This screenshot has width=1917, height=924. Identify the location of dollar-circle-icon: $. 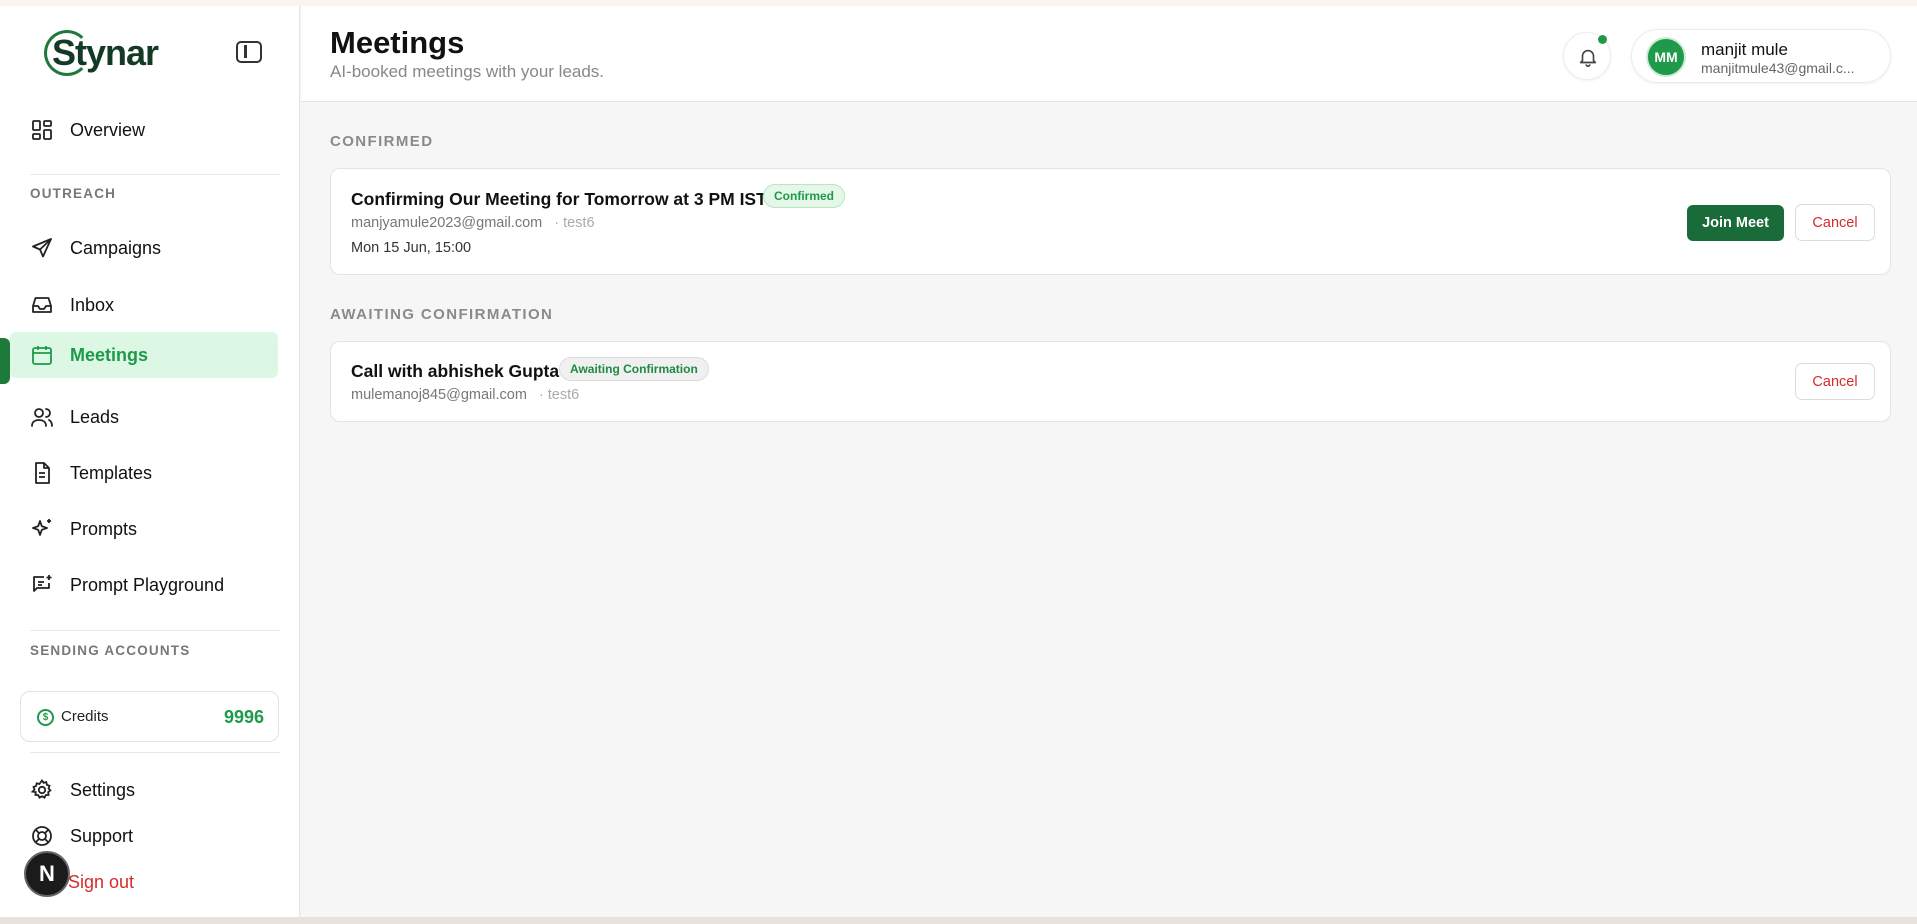
(45, 717).